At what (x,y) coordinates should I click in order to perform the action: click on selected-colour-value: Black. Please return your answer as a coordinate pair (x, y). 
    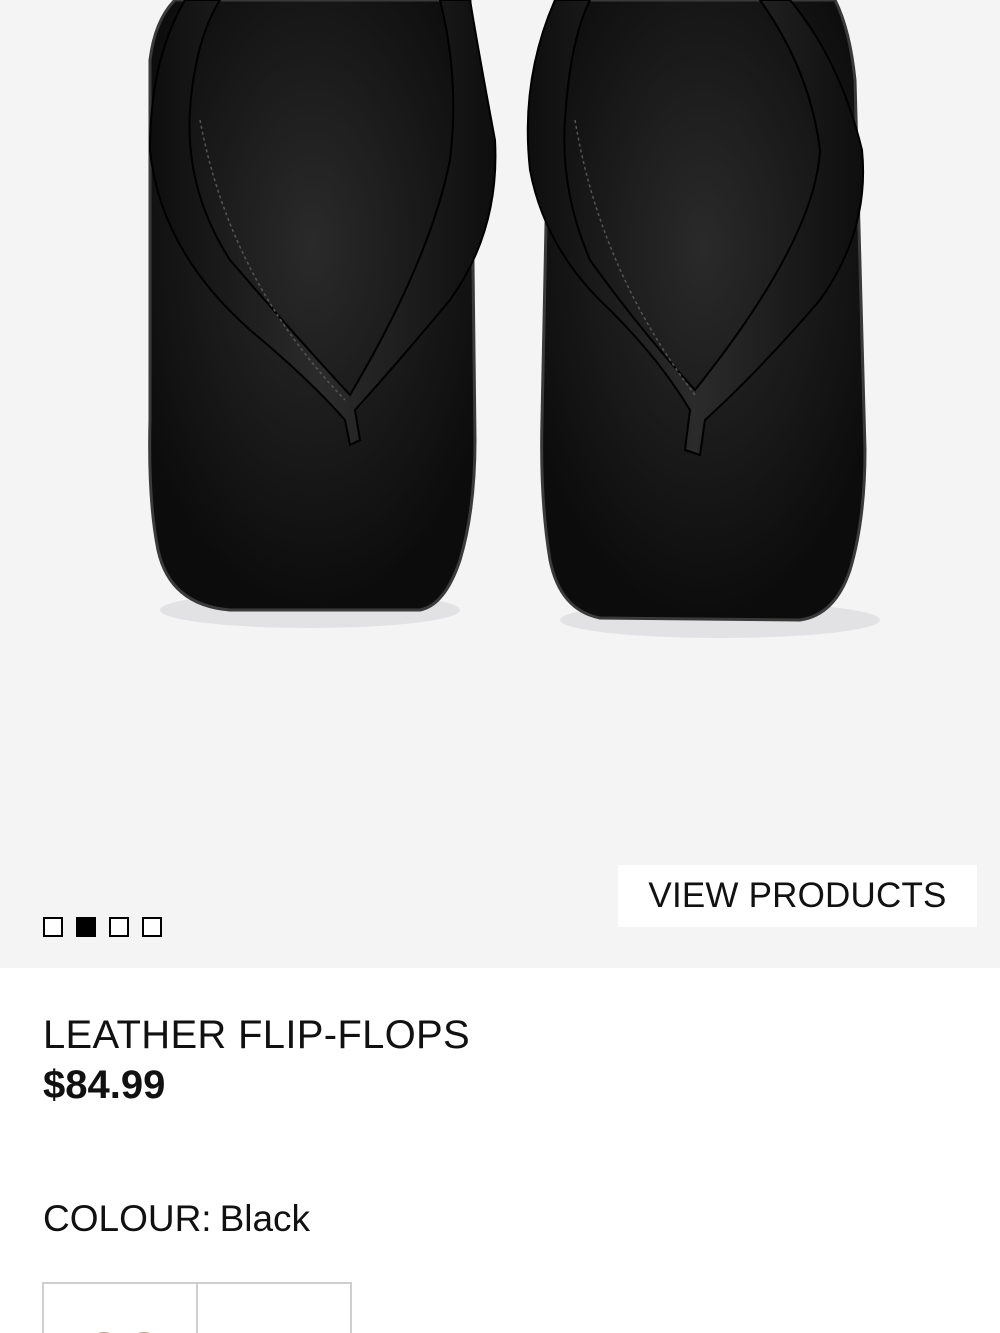
    Looking at the image, I should click on (265, 1218).